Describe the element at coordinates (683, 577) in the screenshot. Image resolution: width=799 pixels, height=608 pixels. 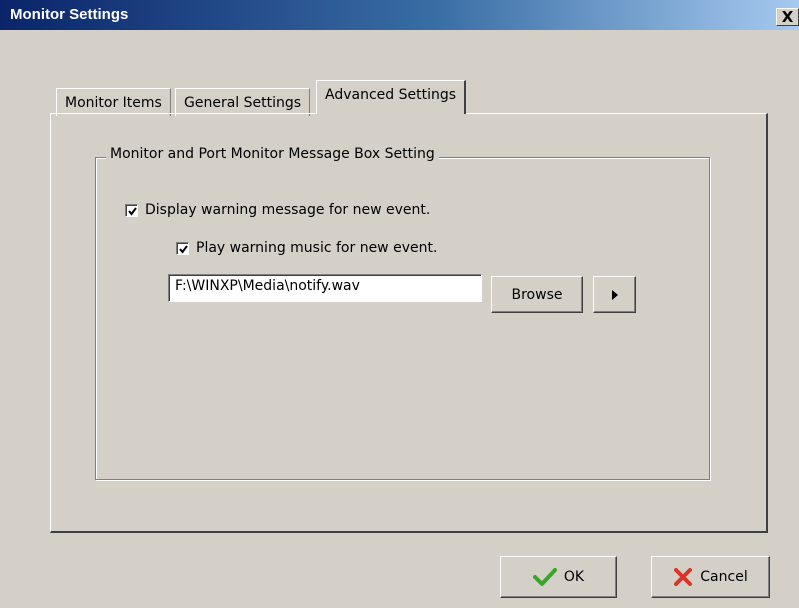
I see `x-icon` at that location.